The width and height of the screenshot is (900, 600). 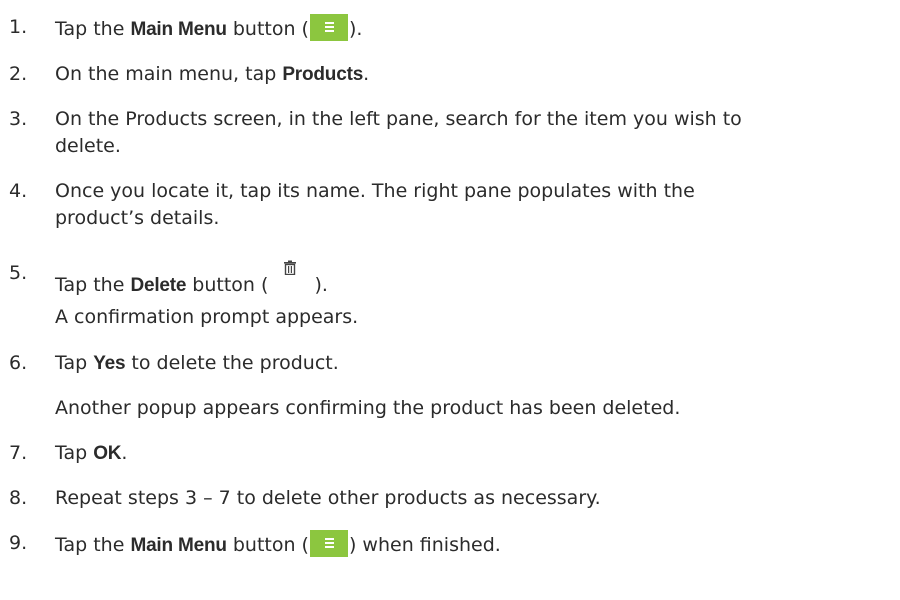 What do you see at coordinates (18, 363) in the screenshot?
I see `step-number: 6.` at bounding box center [18, 363].